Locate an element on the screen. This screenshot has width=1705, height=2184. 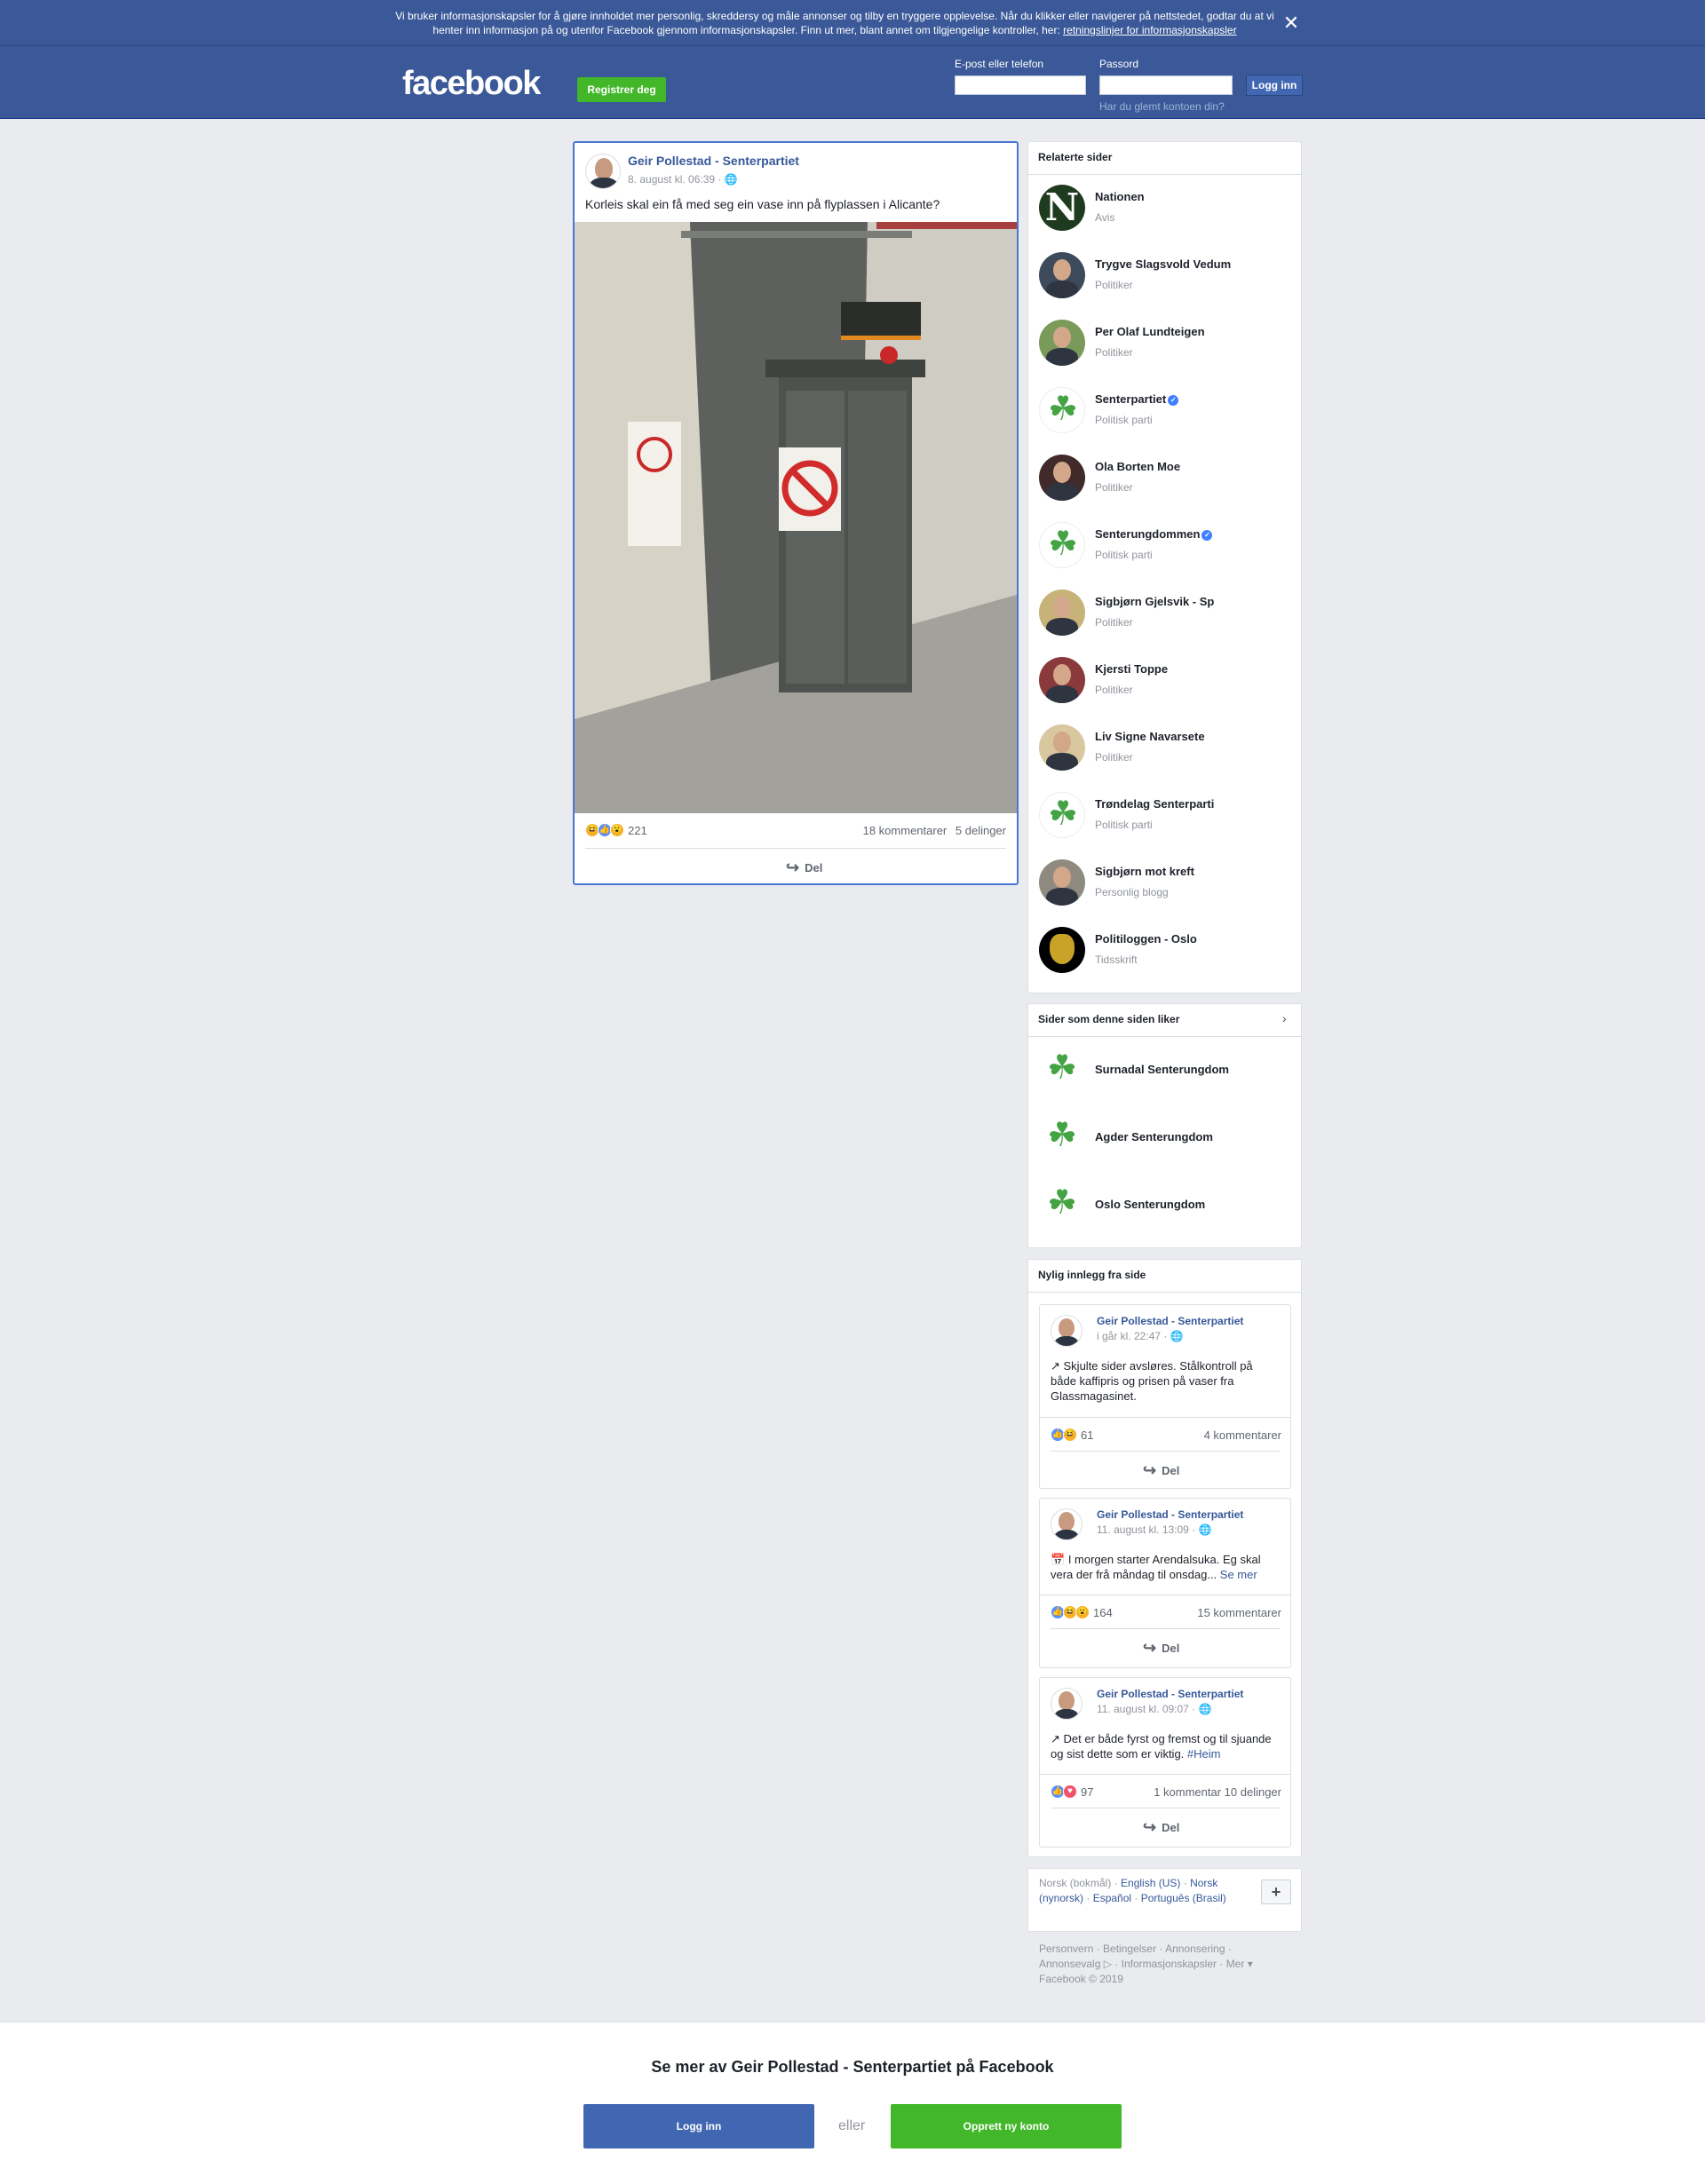
login-button: Logg inn is located at coordinates (1274, 85).